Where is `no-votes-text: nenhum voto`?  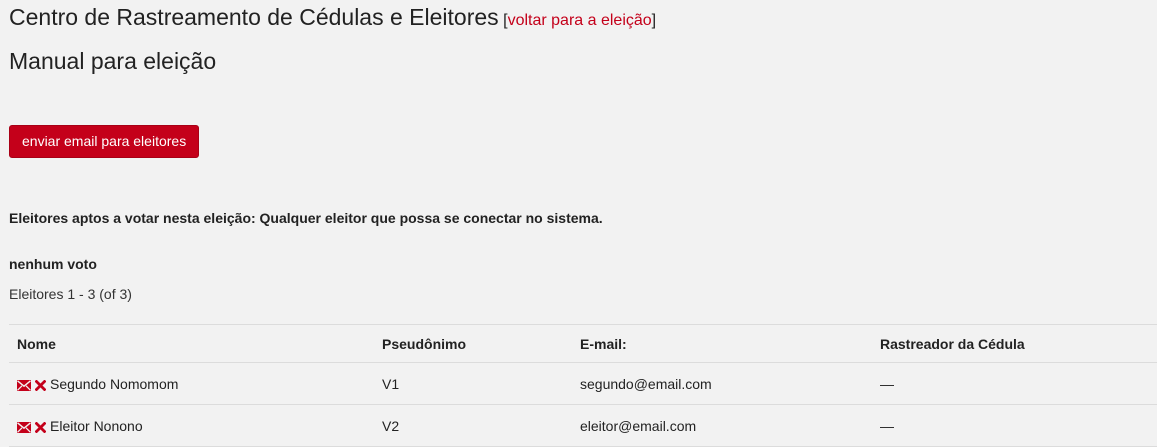
no-votes-text: nenhum voto is located at coordinates (53, 264).